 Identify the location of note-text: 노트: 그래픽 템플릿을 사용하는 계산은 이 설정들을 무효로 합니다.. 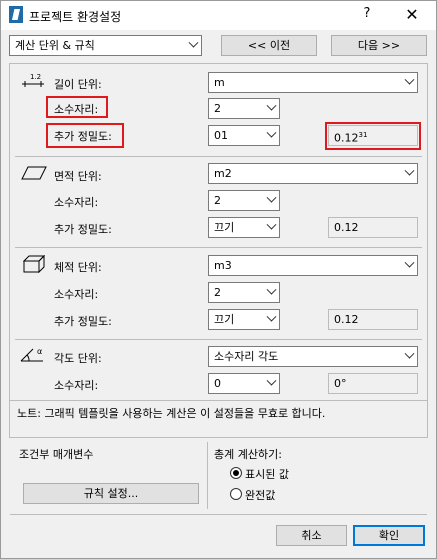
(171, 413).